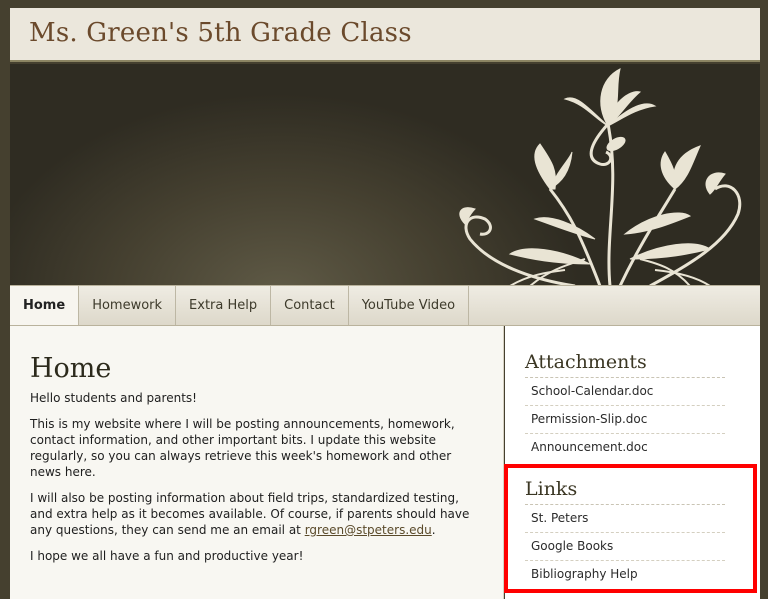 The width and height of the screenshot is (768, 599). I want to click on tab-homework: Homework, so click(128, 305).